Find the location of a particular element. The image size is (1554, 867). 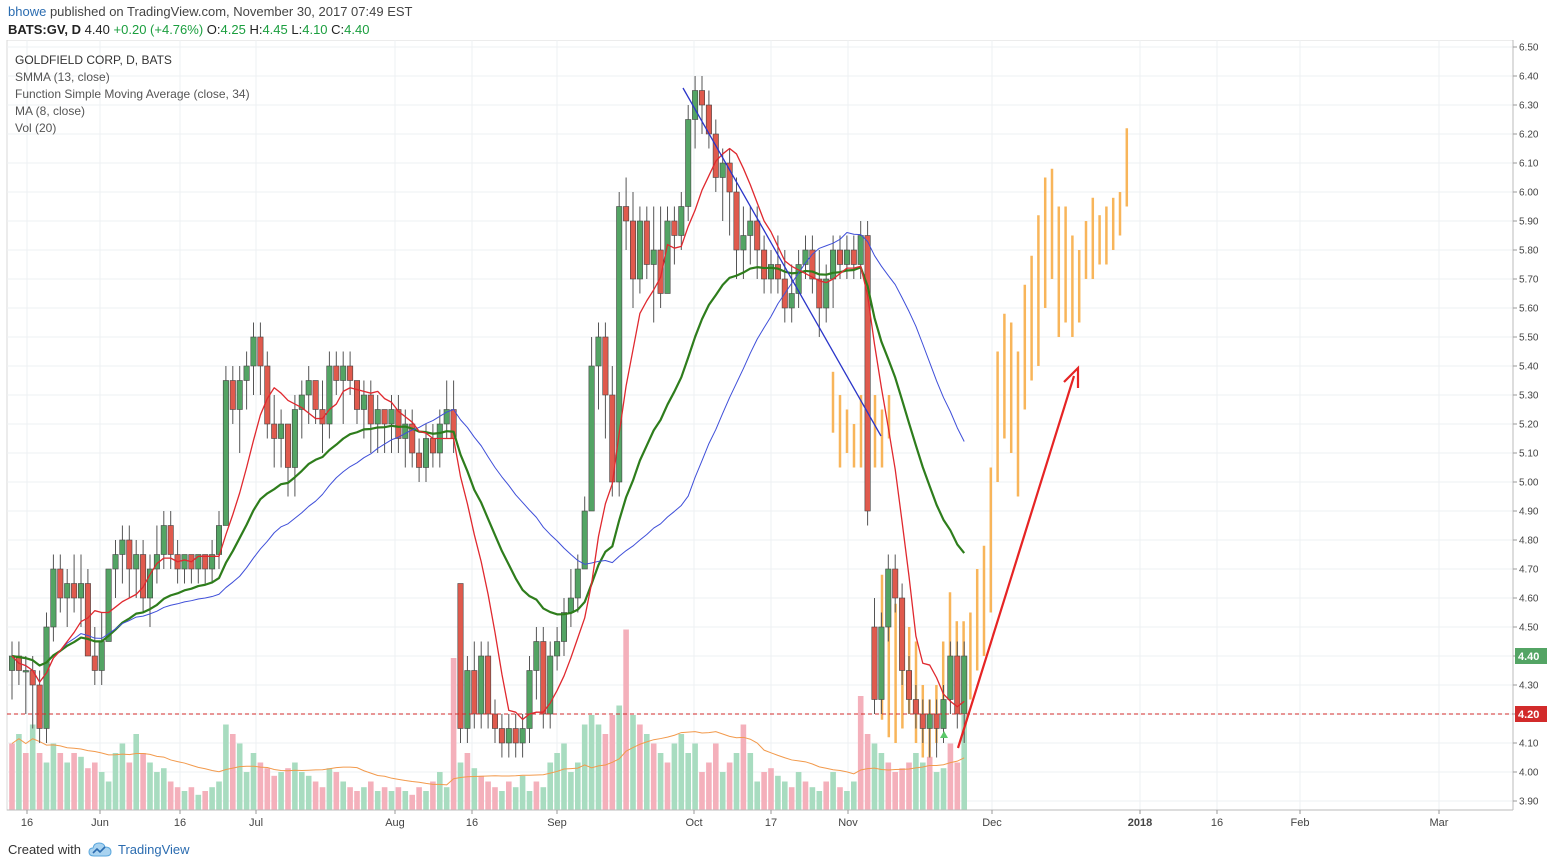

tradingview-brand-link: TradingView is located at coordinates (154, 849).